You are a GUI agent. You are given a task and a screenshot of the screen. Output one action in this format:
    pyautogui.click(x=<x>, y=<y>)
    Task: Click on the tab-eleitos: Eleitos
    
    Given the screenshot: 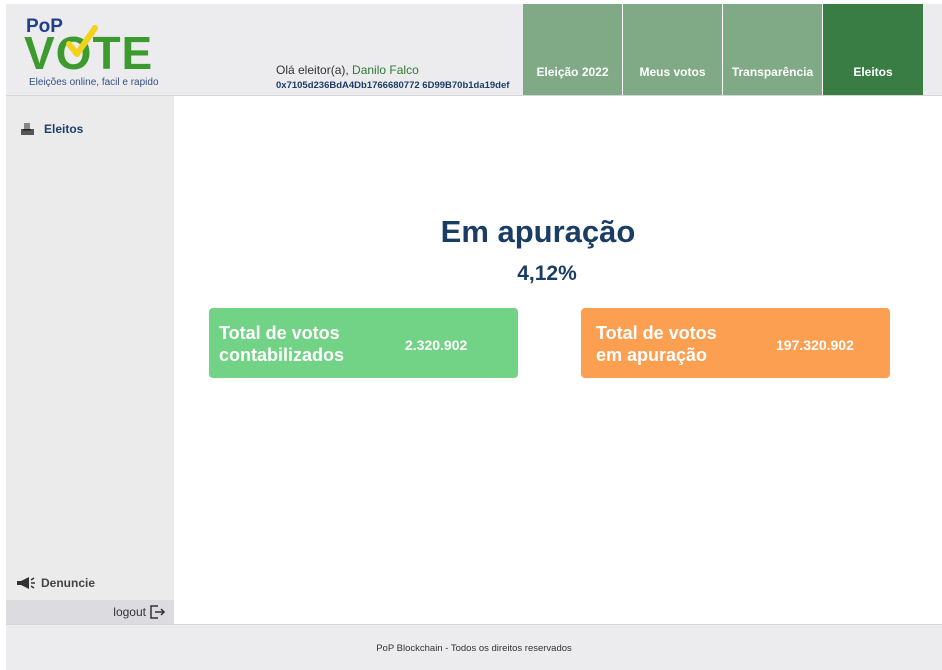 What is the action you would take?
    pyautogui.click(x=873, y=49)
    